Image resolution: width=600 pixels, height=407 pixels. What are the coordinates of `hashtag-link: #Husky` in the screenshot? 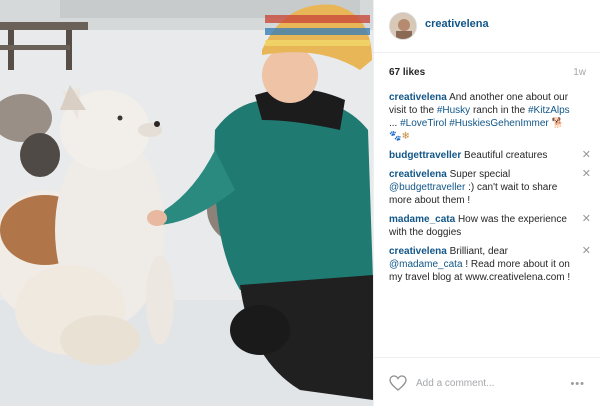 It's located at (453, 110).